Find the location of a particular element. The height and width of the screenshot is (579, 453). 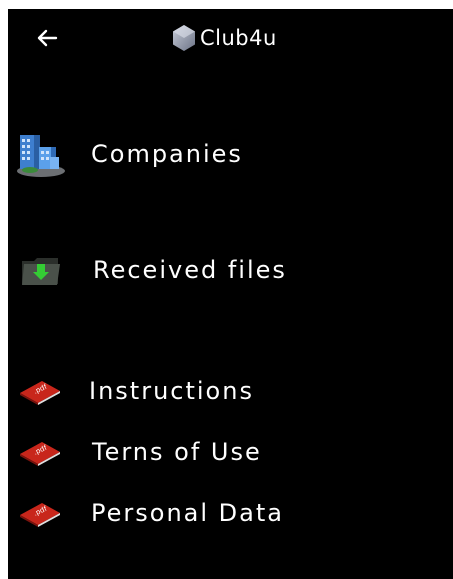

hexagon-logo-icon is located at coordinates (184, 38).